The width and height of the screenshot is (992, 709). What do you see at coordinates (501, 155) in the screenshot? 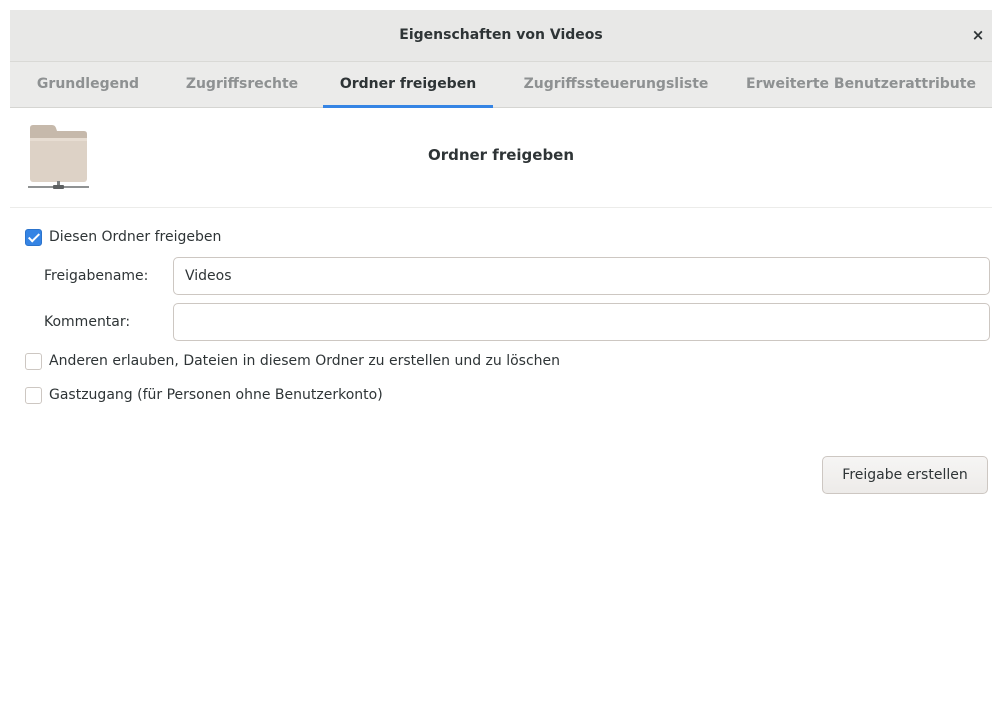
I see `section-title: Ordner freigeben` at bounding box center [501, 155].